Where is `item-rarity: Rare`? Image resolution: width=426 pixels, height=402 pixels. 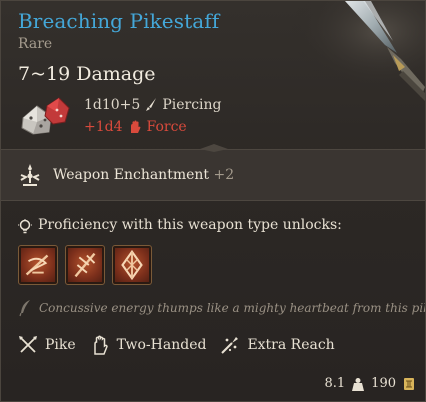
item-rarity: Rare is located at coordinates (35, 44).